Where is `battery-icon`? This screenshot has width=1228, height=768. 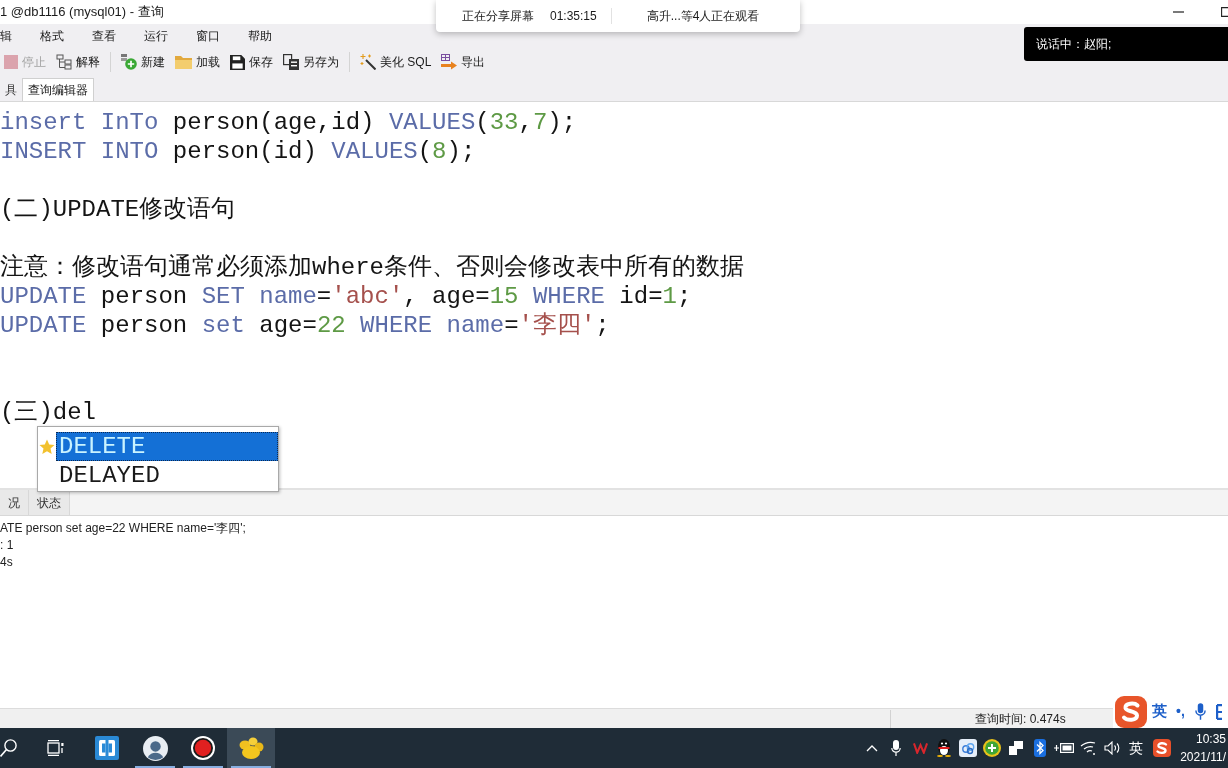
battery-icon is located at coordinates (1064, 748).